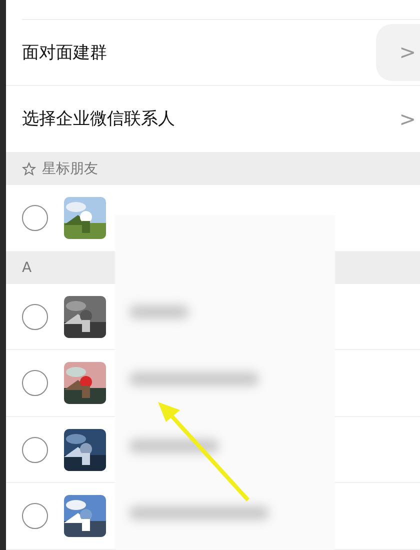 The width and height of the screenshot is (420, 550). I want to click on menu-item-label: 面对面建群, so click(64, 52).